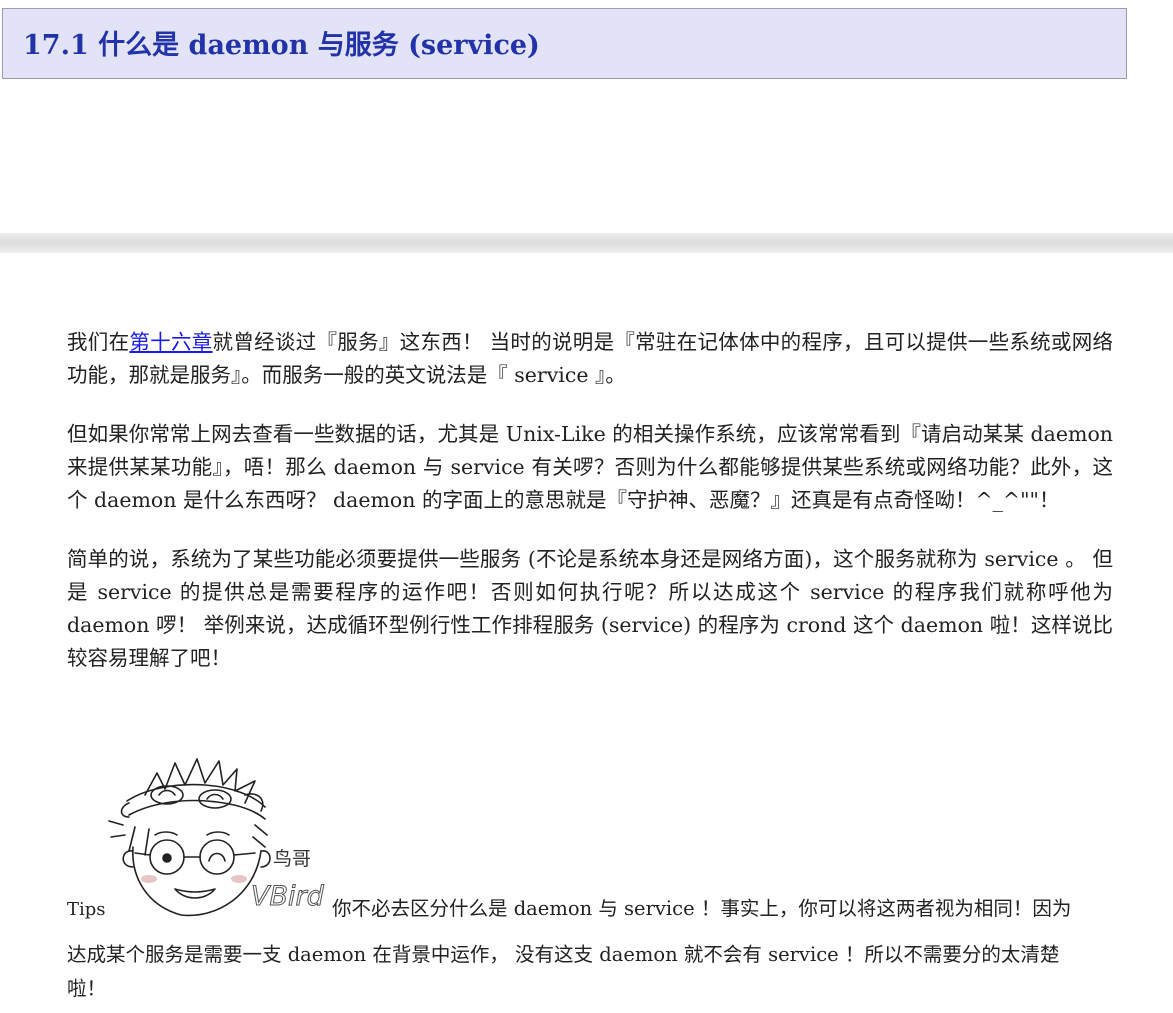  What do you see at coordinates (170, 342) in the screenshot?
I see `chapter-16-link: 第十六章` at bounding box center [170, 342].